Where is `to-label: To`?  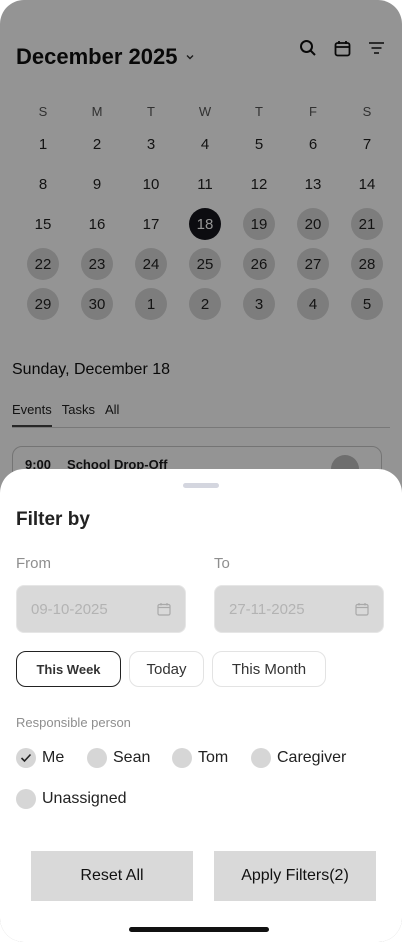 to-label: To is located at coordinates (222, 563).